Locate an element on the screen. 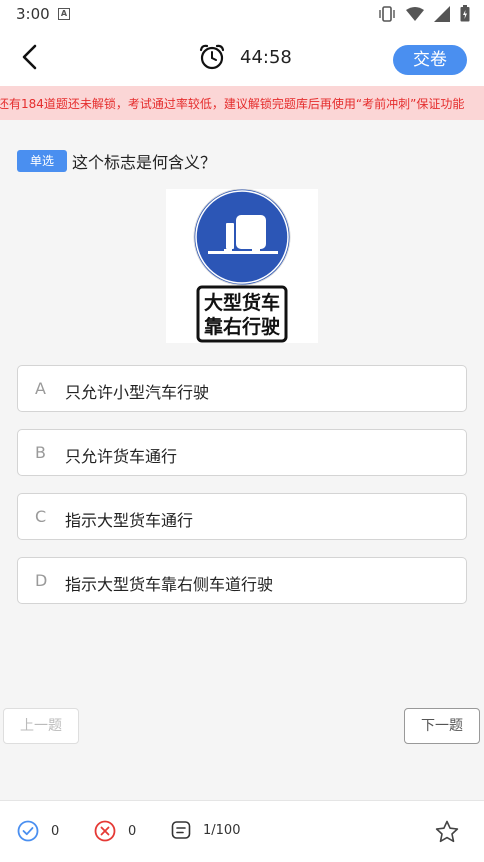 The width and height of the screenshot is (484, 862). option-letter: A is located at coordinates (40, 388).